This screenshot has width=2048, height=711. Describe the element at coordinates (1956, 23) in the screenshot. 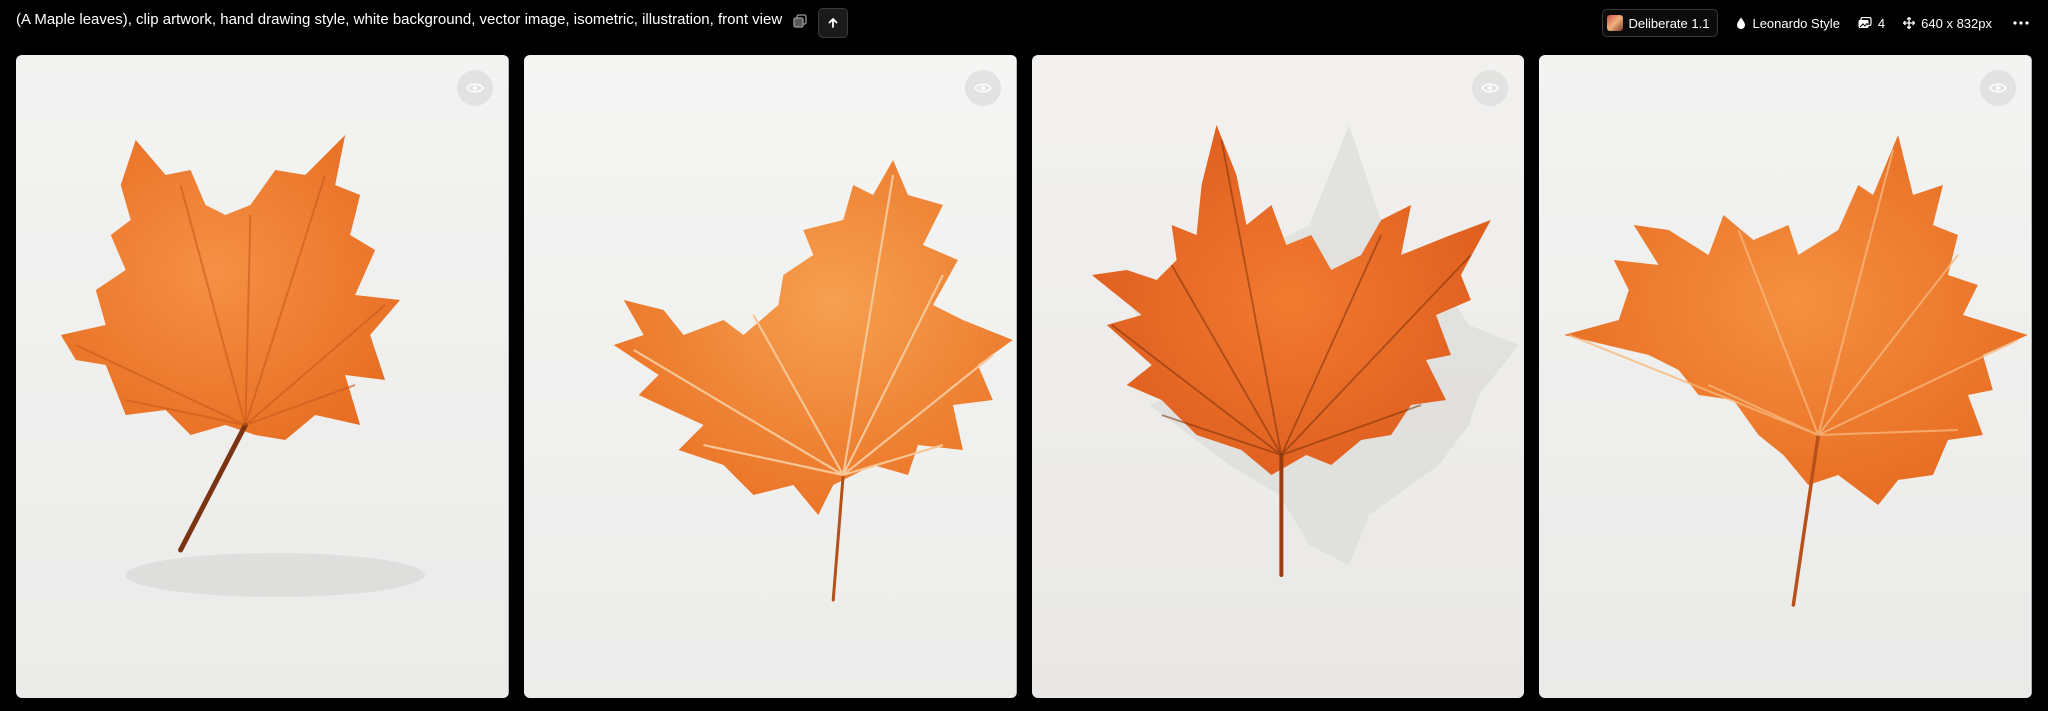

I see `image-dimensions: 640 x 832px` at that location.